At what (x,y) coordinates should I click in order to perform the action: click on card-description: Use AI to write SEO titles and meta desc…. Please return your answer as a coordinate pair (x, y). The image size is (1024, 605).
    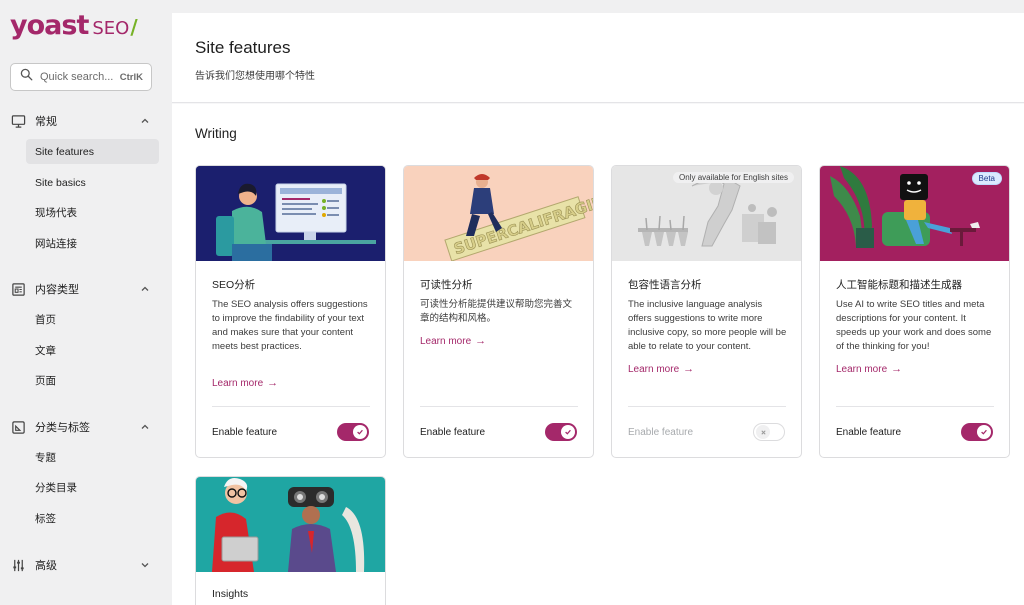
    Looking at the image, I should click on (914, 325).